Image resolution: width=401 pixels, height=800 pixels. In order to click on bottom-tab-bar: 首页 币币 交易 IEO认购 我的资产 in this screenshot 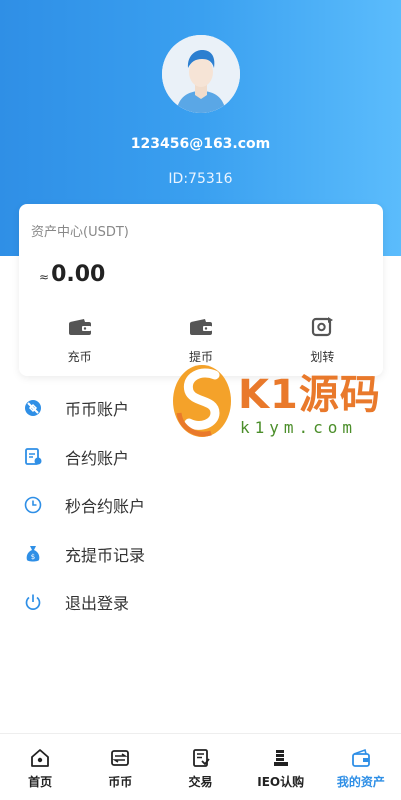, I will do `click(200, 766)`.